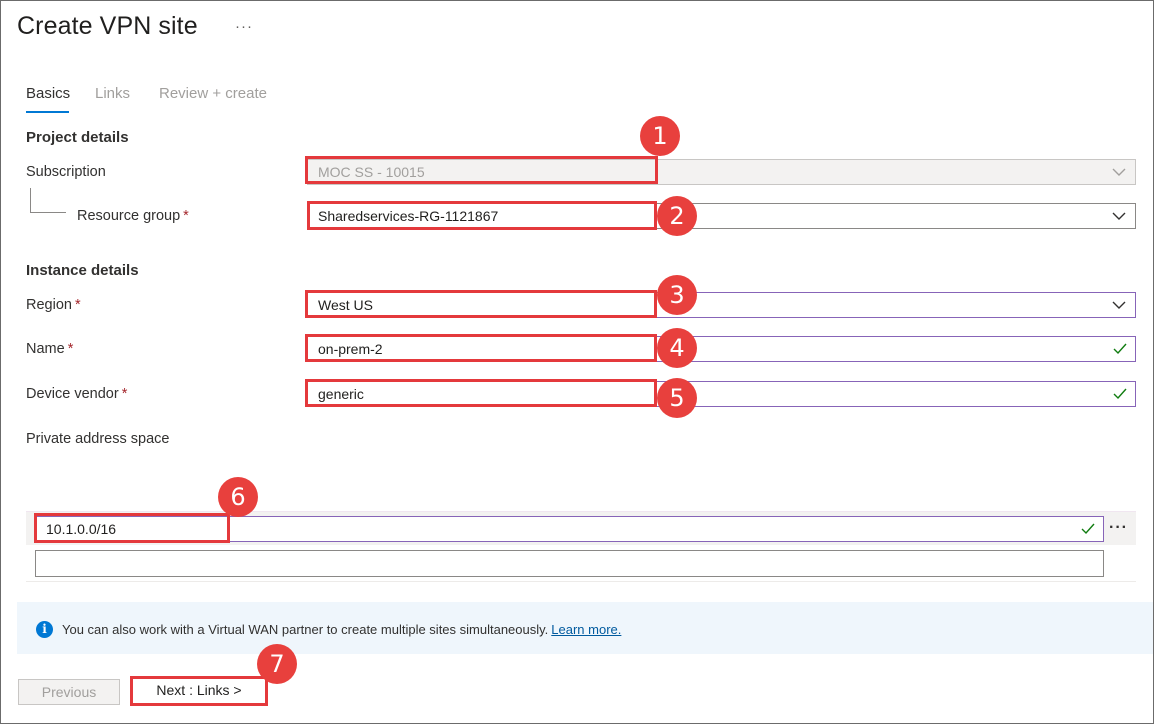 The height and width of the screenshot is (724, 1154). What do you see at coordinates (77, 394) in the screenshot?
I see `device-vendor-label: Device vendor *` at bounding box center [77, 394].